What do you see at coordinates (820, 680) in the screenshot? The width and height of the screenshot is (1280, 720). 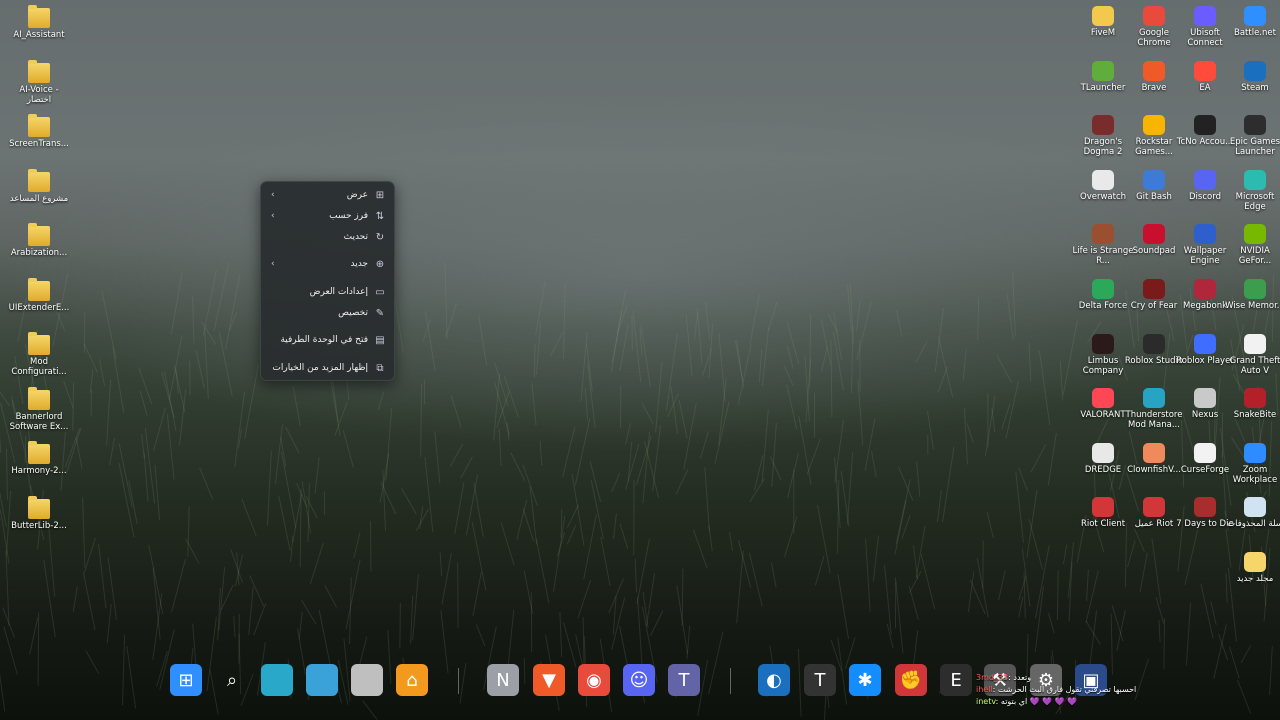 I see `taskbar-tcno-icon: T` at bounding box center [820, 680].